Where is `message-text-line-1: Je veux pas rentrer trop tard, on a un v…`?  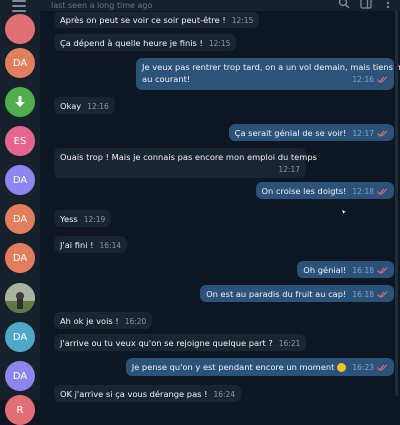 message-text-line-1: Je veux pas rentrer trop tard, on a un v… is located at coordinates (265, 67).